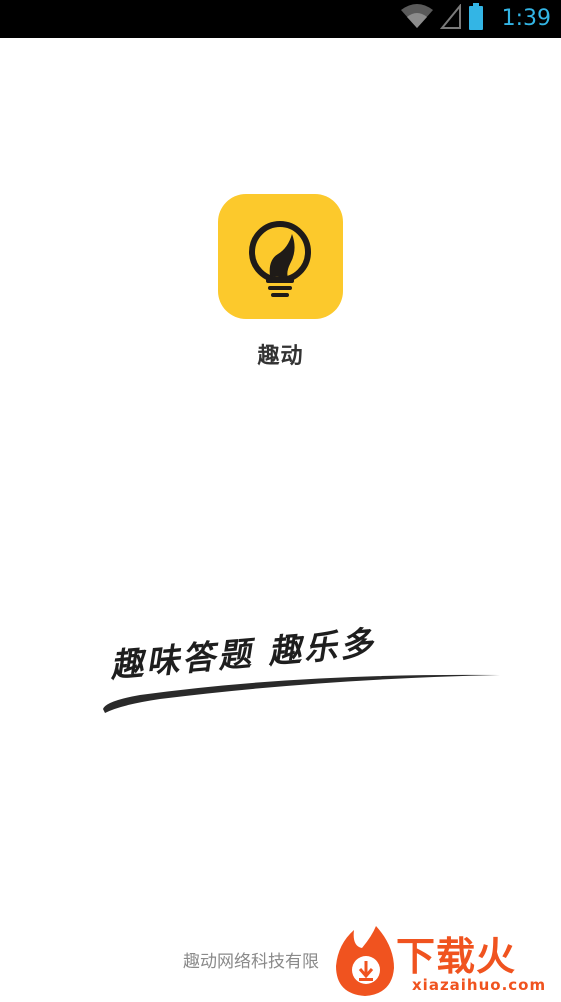 This screenshot has width=561, height=1002. Describe the element at coordinates (251, 962) in the screenshot. I see `company-name: 趣动网络科技有限` at that location.